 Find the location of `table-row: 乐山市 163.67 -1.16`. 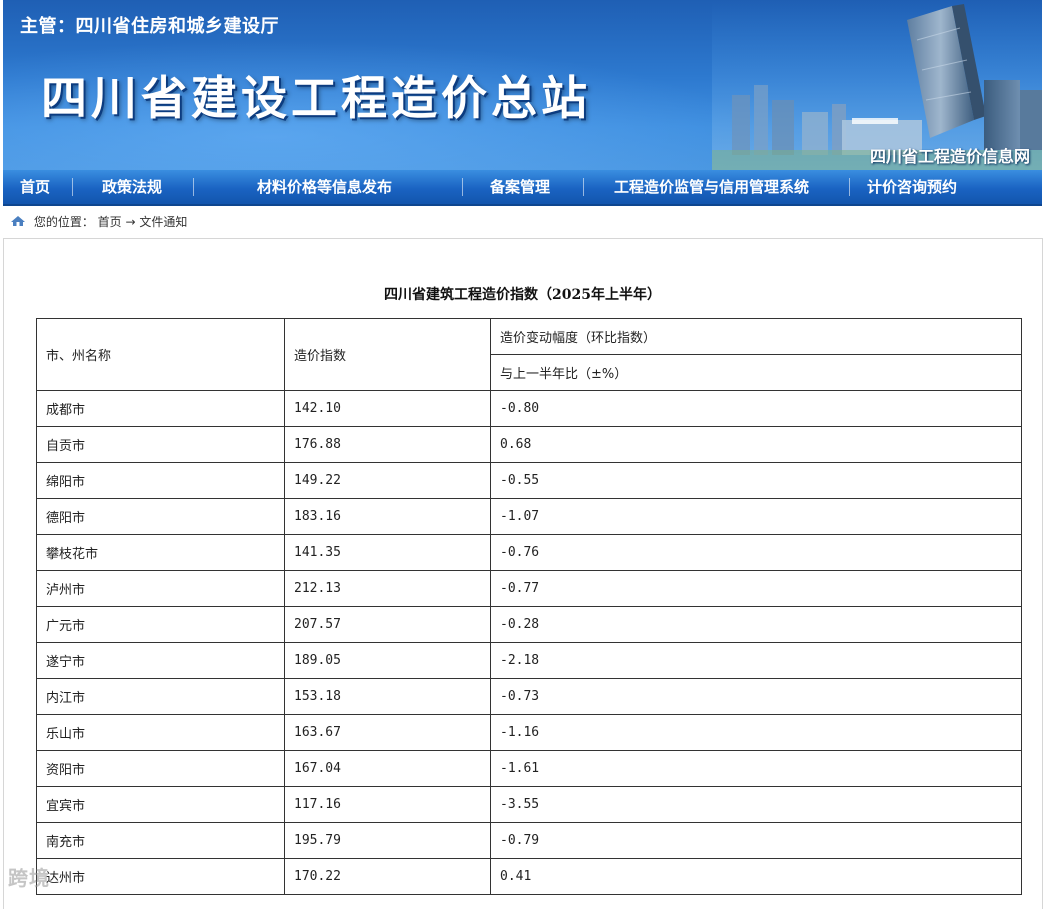

table-row: 乐山市 163.67 -1.16 is located at coordinates (529, 732).